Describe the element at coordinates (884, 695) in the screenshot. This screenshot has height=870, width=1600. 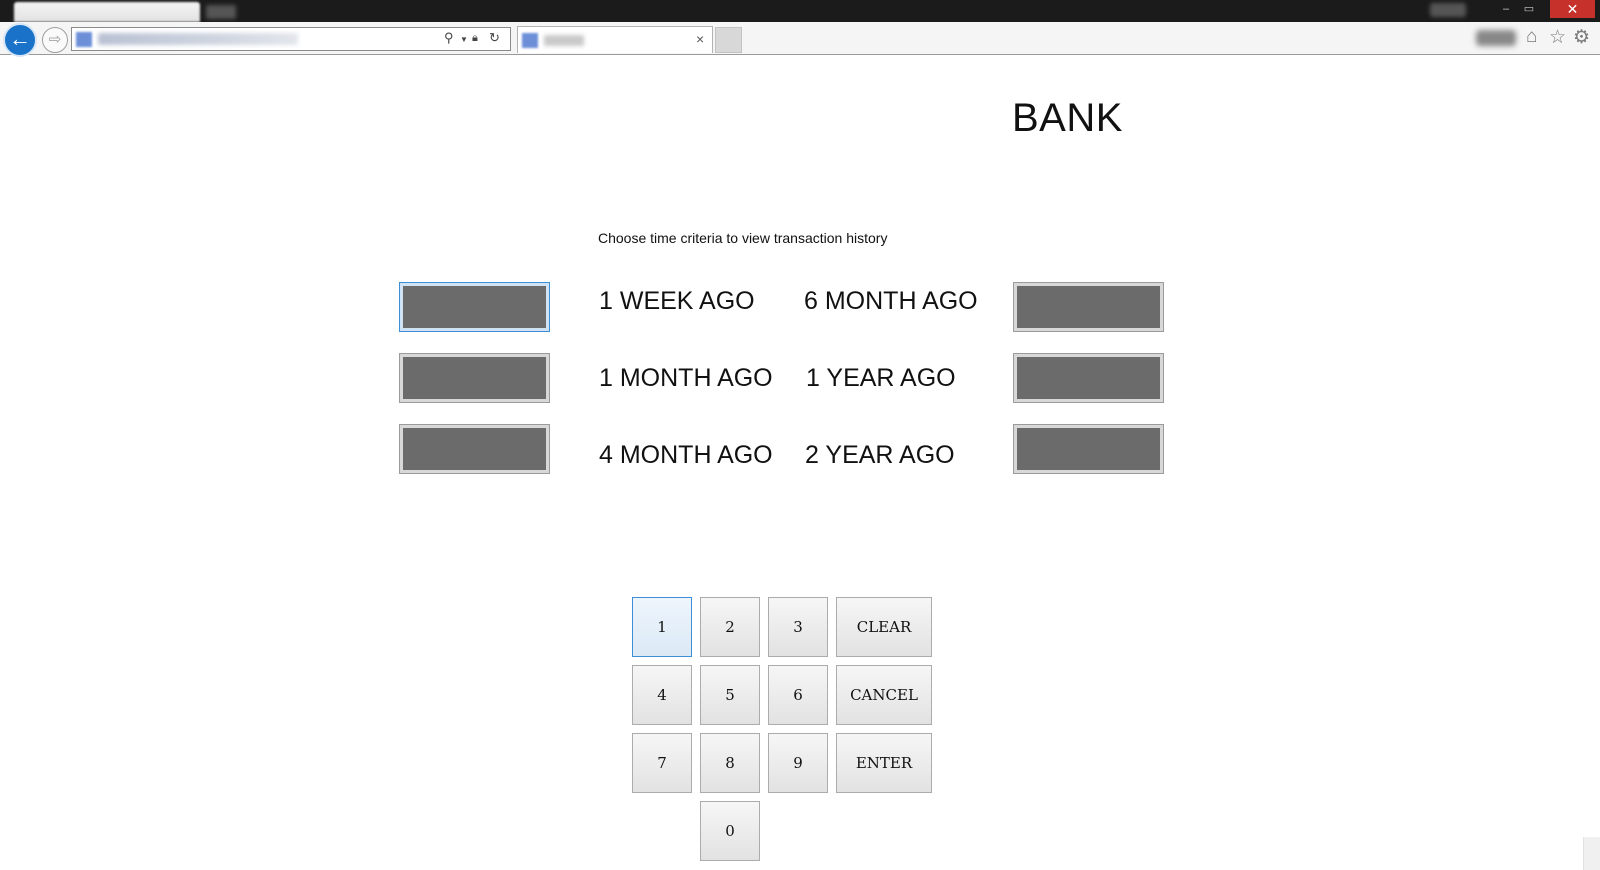
I see `cancel-button: CANCEL` at that location.